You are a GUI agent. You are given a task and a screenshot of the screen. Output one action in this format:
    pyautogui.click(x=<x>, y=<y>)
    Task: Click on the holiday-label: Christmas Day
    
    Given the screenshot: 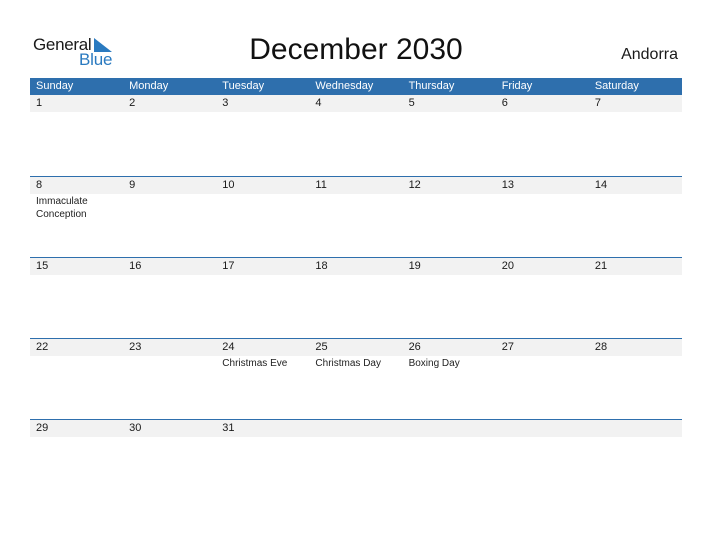 What is the action you would take?
    pyautogui.click(x=348, y=363)
    